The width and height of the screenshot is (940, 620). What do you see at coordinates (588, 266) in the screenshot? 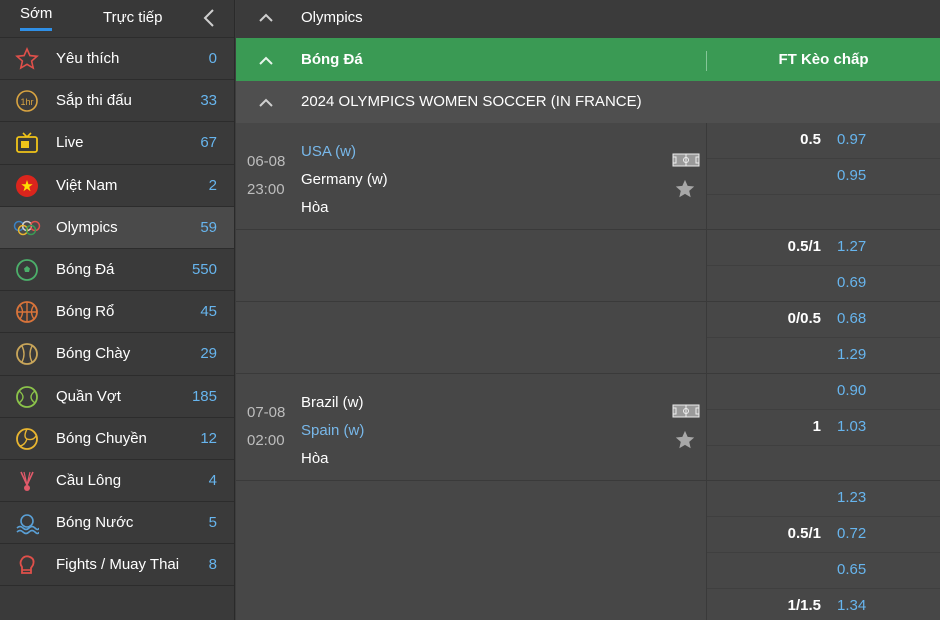
I see `match-row-extra: 0.5/1 1.27 0.69` at bounding box center [588, 266].